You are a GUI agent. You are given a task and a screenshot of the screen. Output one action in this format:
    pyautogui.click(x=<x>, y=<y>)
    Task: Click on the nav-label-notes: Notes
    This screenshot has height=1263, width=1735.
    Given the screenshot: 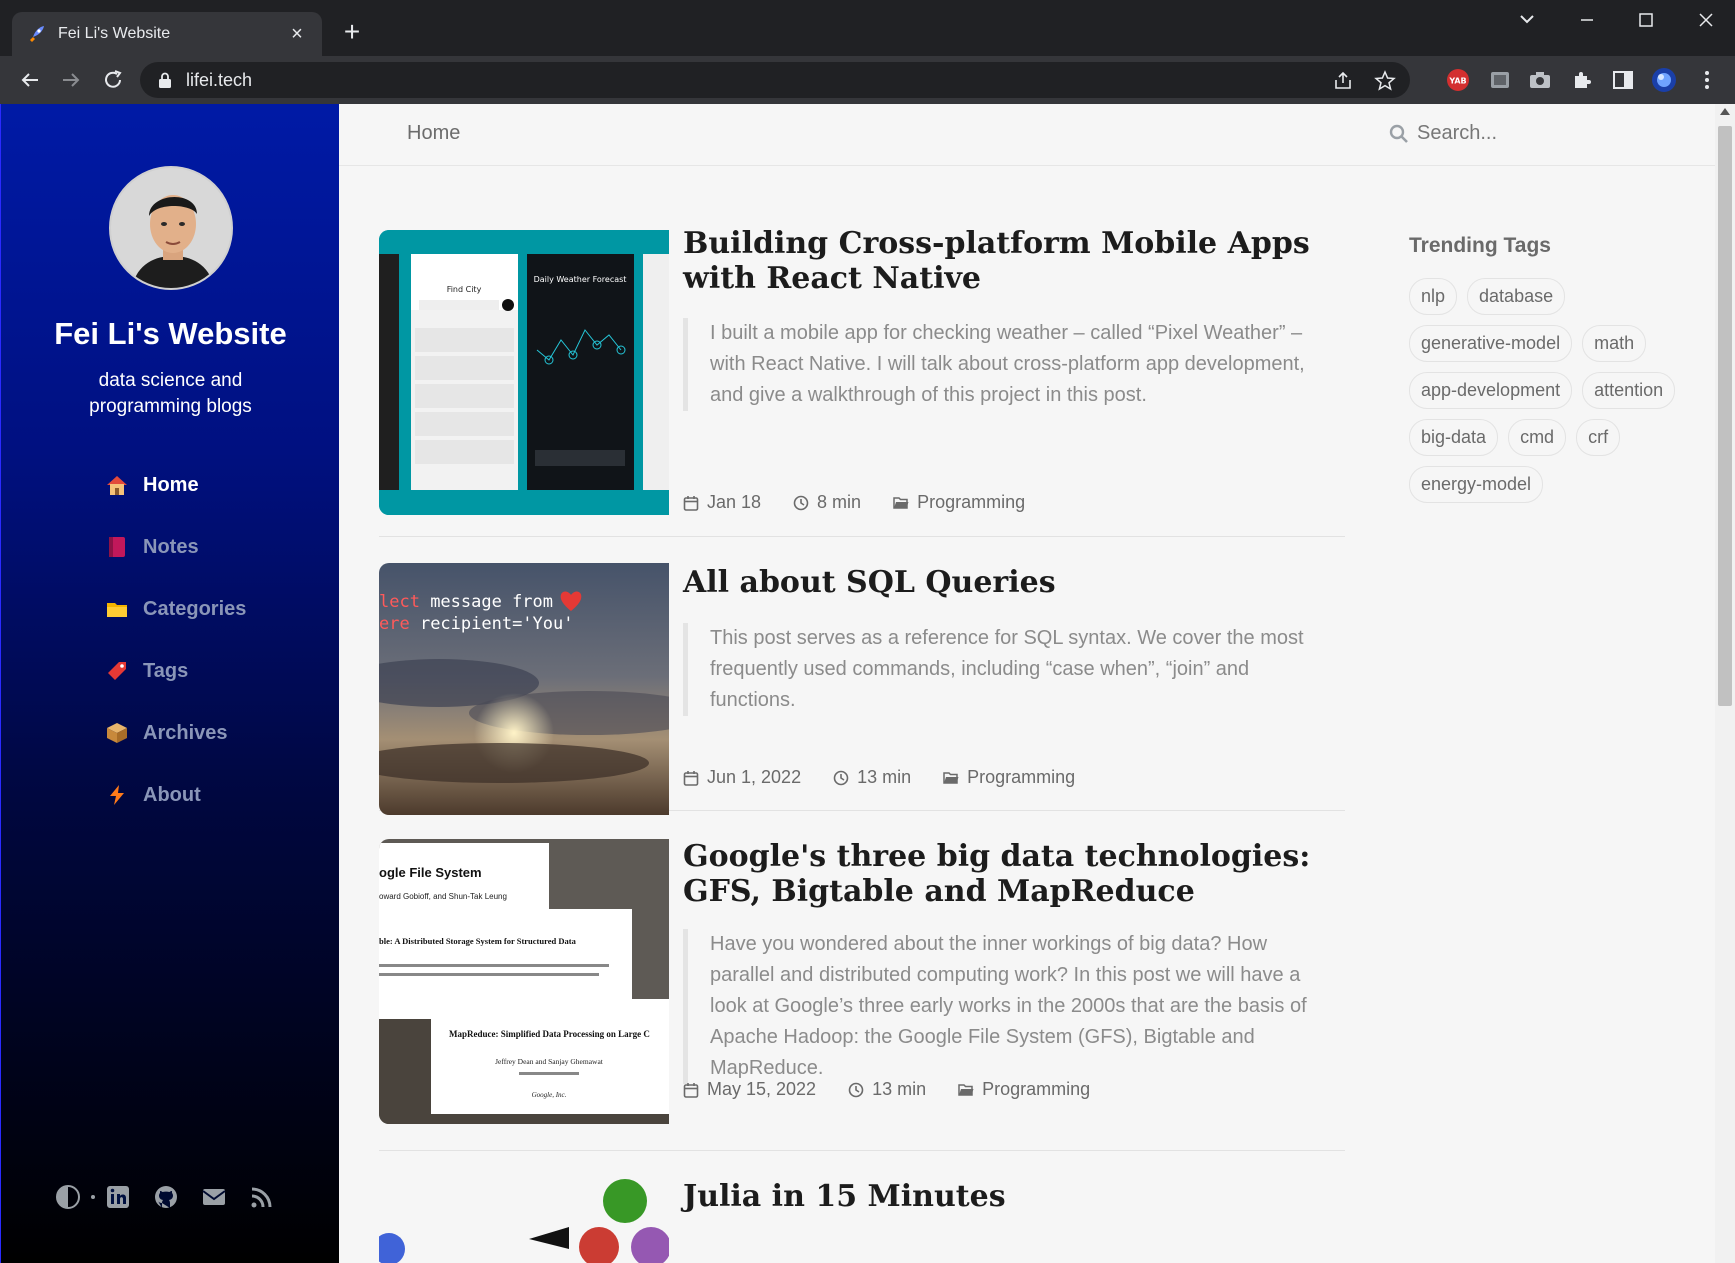 What is the action you would take?
    pyautogui.click(x=171, y=546)
    